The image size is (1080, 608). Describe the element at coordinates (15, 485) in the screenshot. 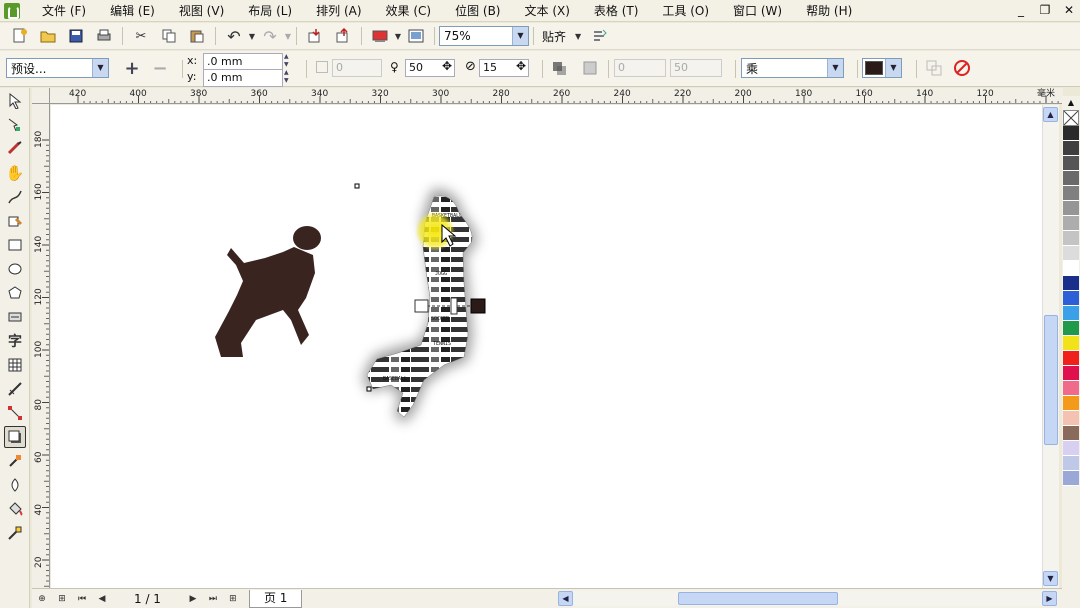

I see `outline-tool-icon` at that location.